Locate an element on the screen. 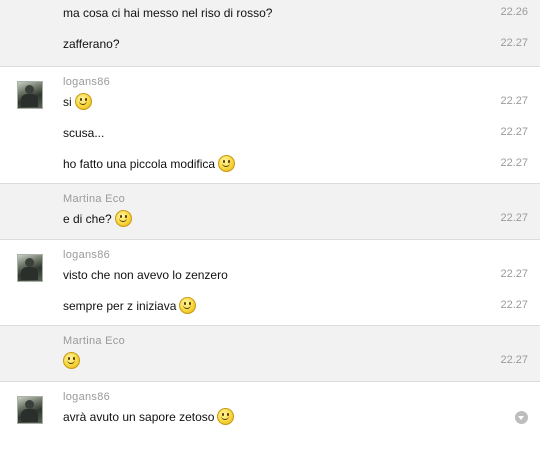 The width and height of the screenshot is (540, 466). message-body: sempre per z iniziava is located at coordinates (120, 306).